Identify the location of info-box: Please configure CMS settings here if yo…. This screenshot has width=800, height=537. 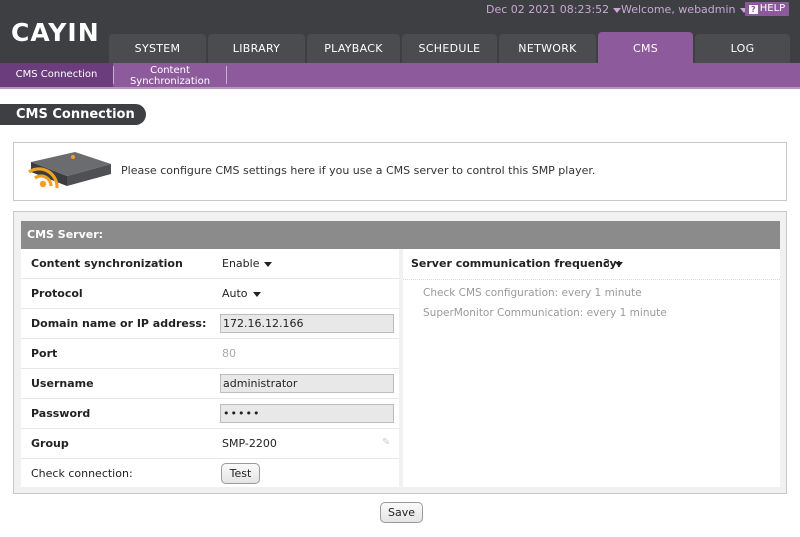
(400, 171).